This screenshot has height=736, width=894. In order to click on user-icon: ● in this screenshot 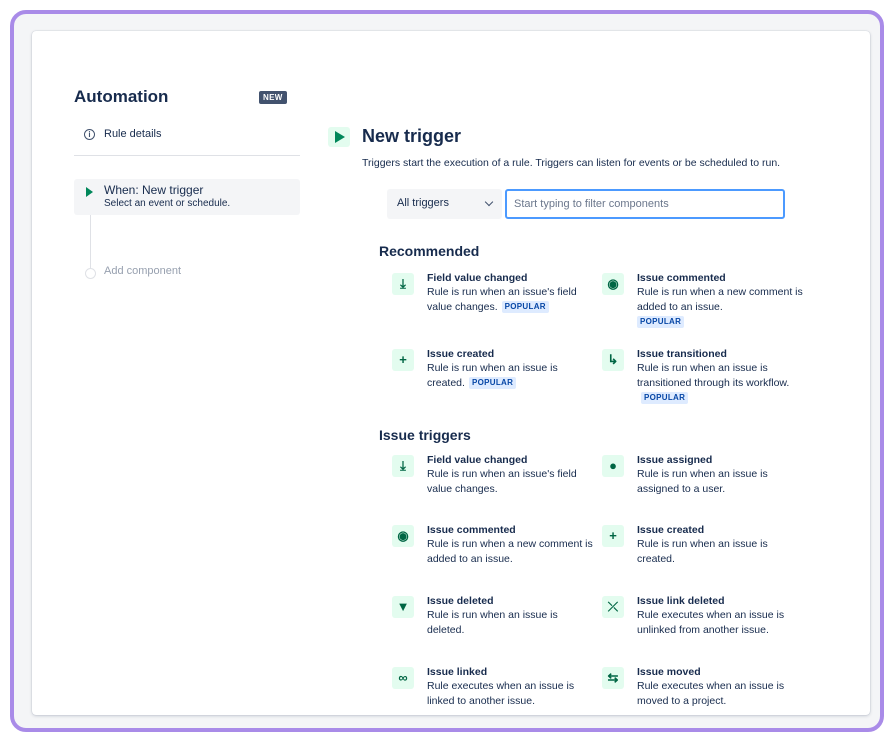, I will do `click(613, 466)`.